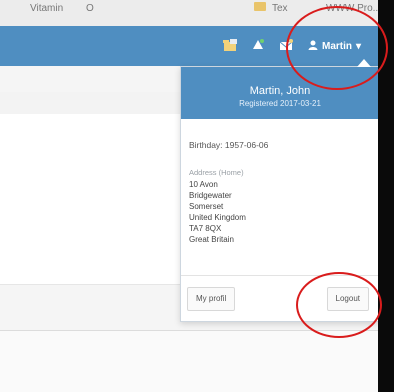 The image size is (394, 392). I want to click on address-line: Great Britain, so click(211, 239).